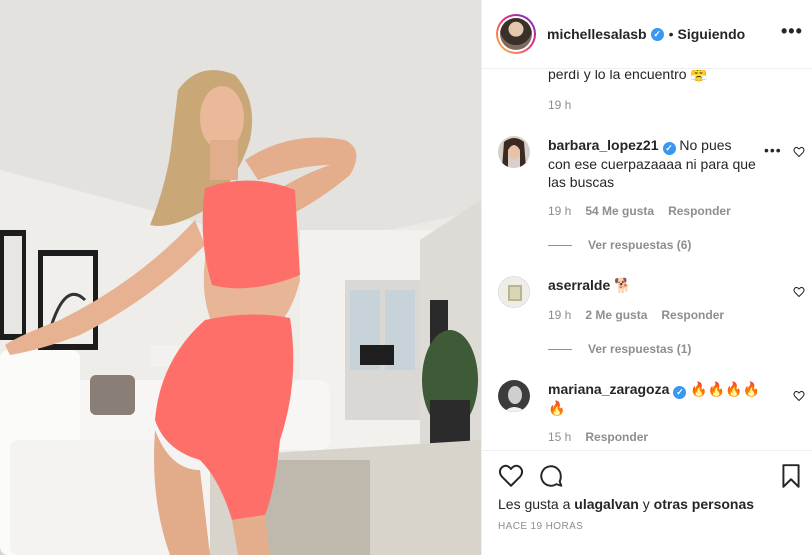  I want to click on comment-options-icon: •••, so click(773, 150).